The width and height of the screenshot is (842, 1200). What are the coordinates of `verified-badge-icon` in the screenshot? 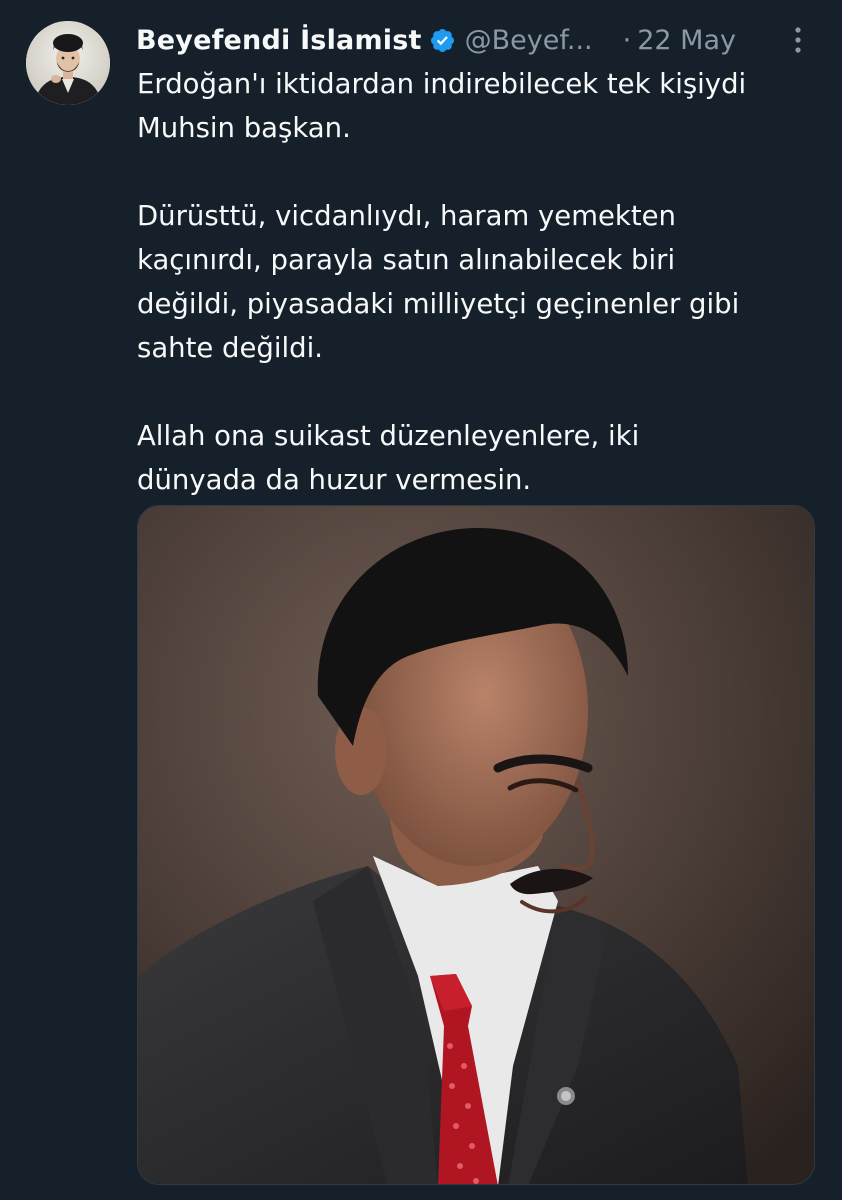 It's located at (442, 40).